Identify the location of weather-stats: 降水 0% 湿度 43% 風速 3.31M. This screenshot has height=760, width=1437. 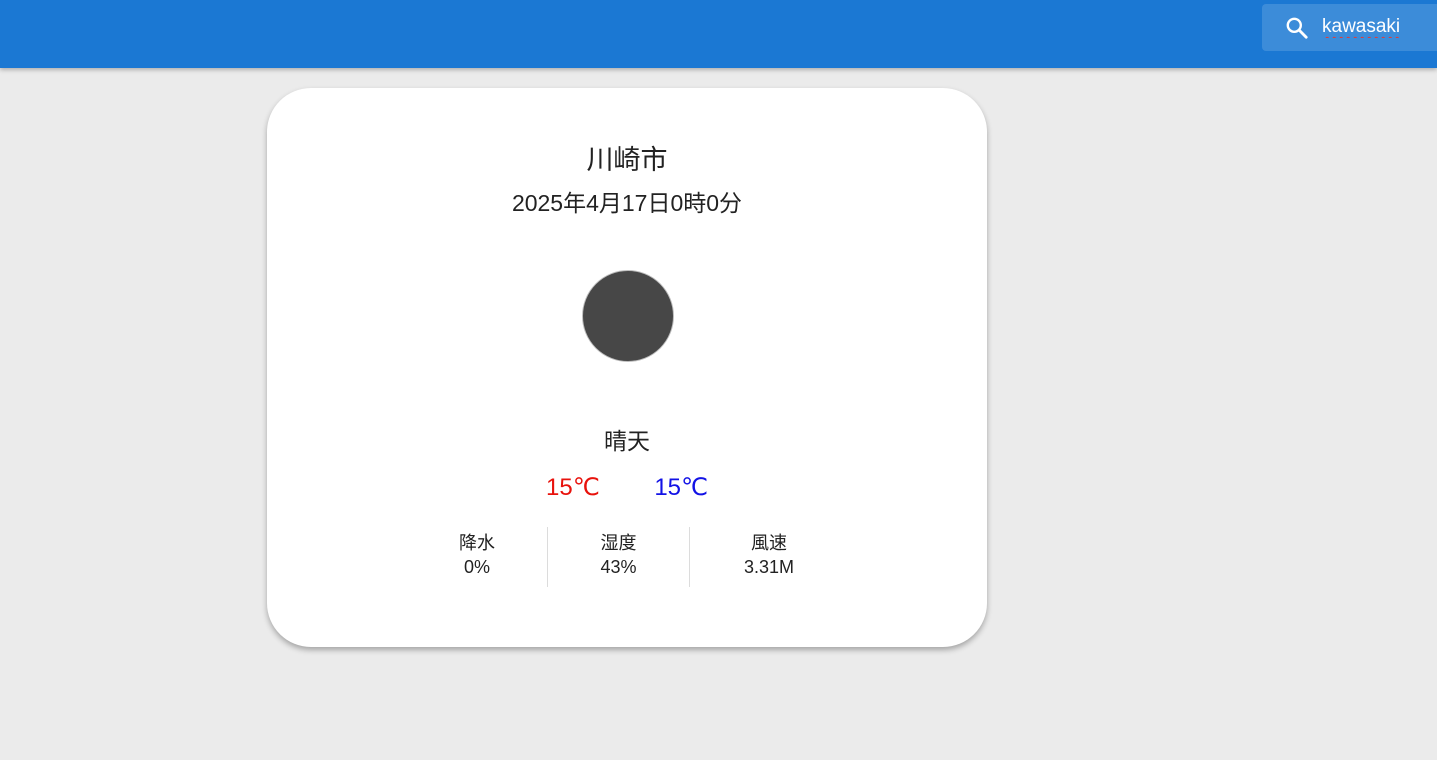
(627, 557).